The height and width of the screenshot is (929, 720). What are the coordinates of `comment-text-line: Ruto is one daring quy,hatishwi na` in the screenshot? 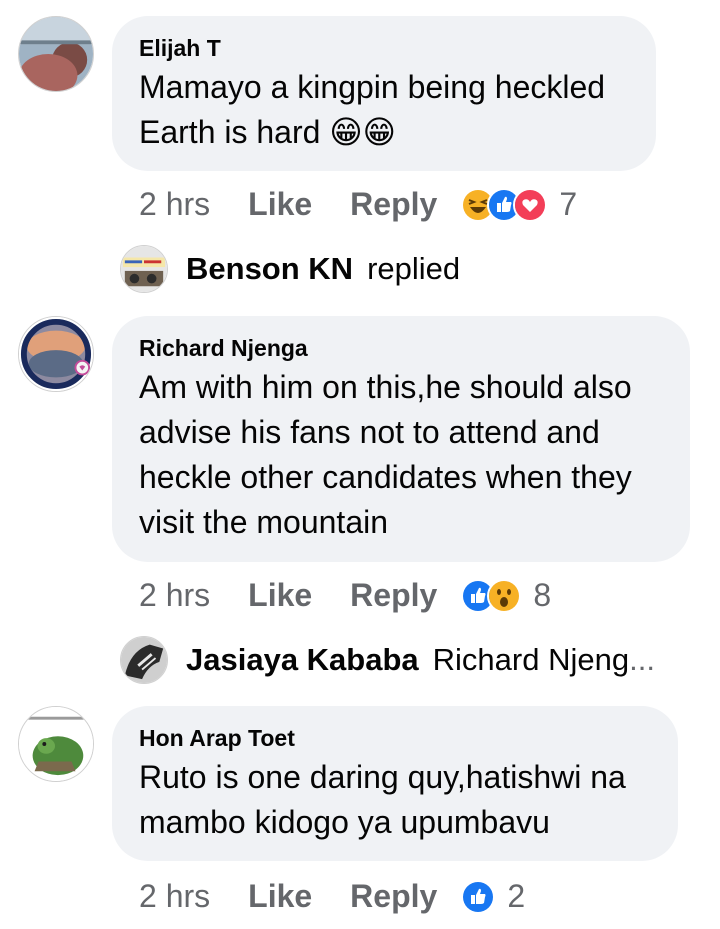 It's located at (382, 777).